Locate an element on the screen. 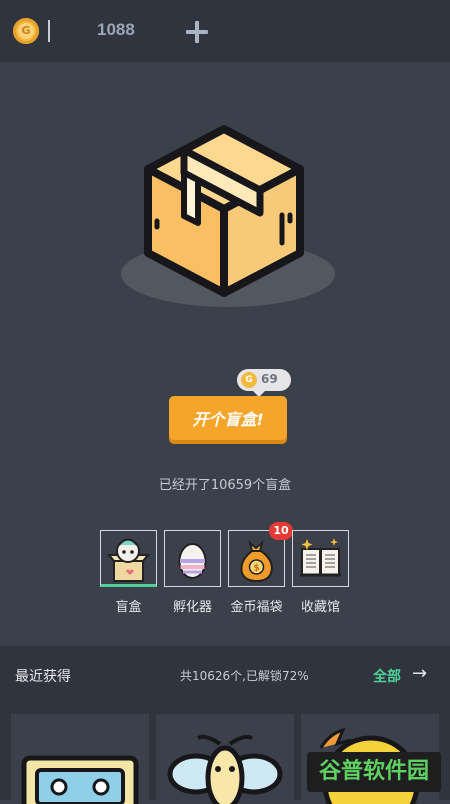 Image resolution: width=450 pixels, height=804 pixels. open-book-icon is located at coordinates (320, 557).